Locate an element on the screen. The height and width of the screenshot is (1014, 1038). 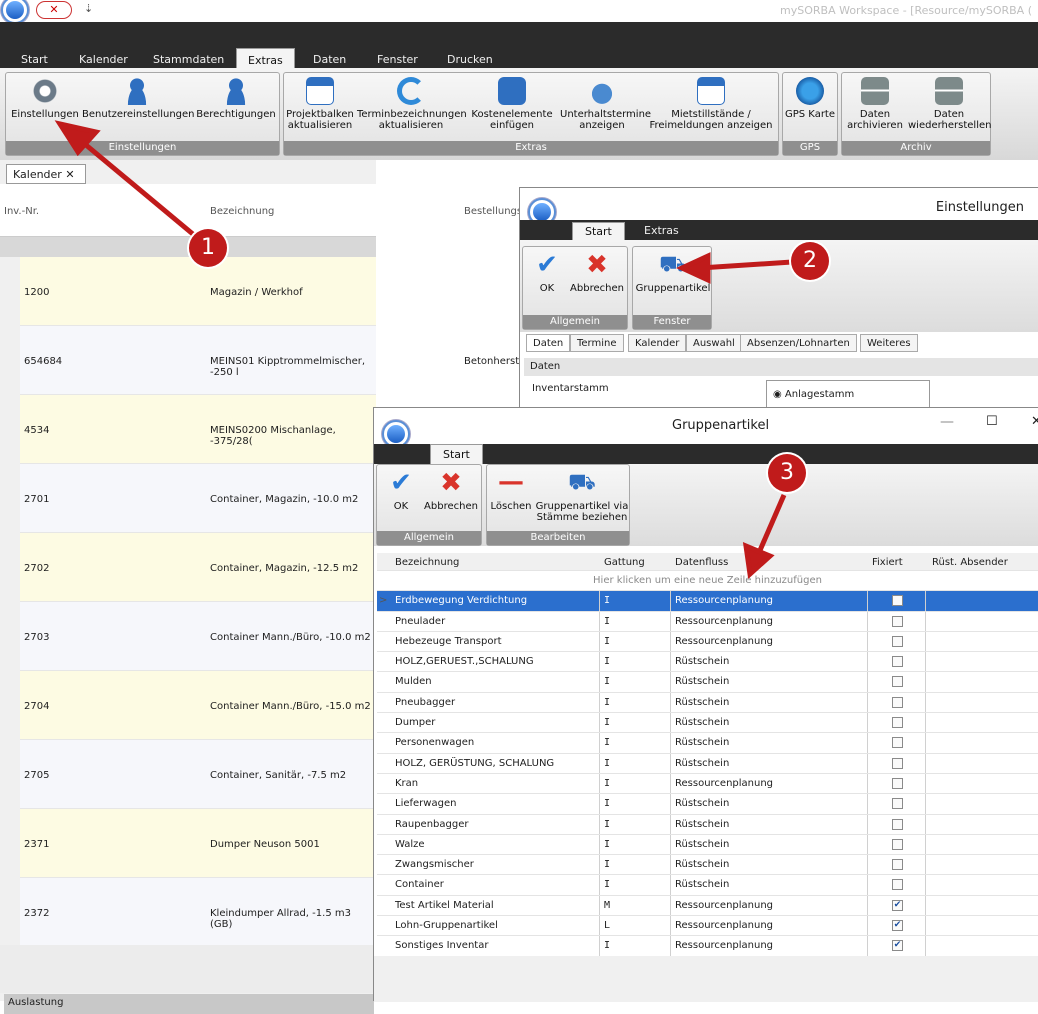
callout-1: 1 is located at coordinates (208, 248).